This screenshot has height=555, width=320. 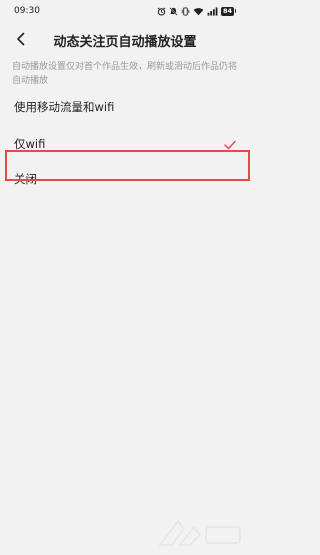 What do you see at coordinates (125, 107) in the screenshot?
I see `option-mobile-data-and-wifi: 使用移动流量和wifi` at bounding box center [125, 107].